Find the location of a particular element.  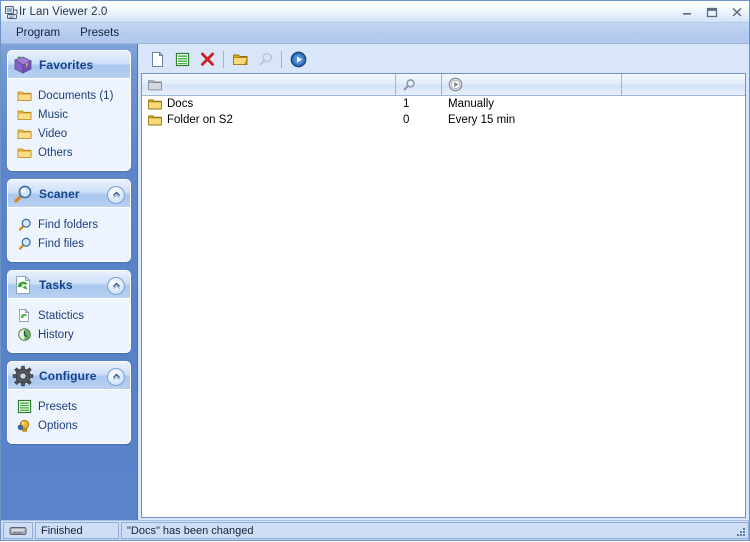

menu-program: Program is located at coordinates (38, 33).